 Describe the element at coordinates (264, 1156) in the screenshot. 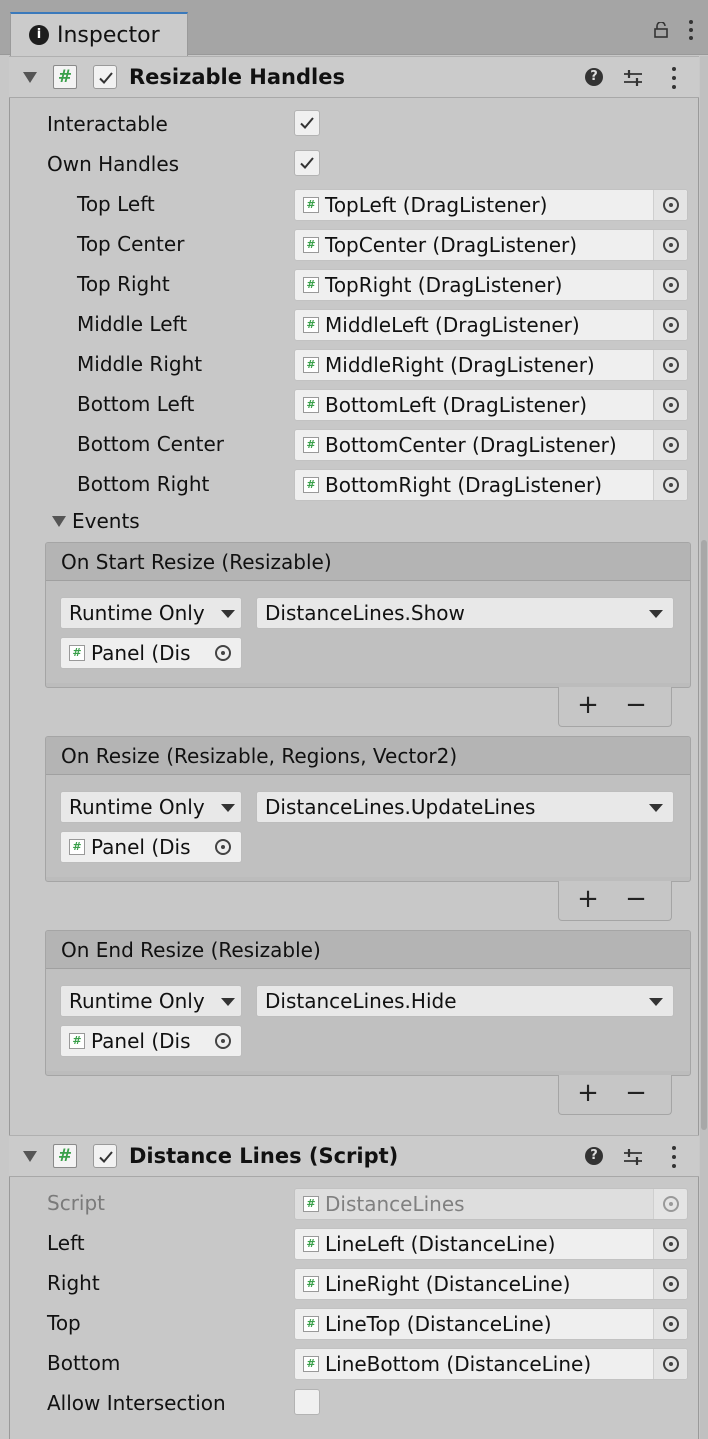

I see `component-title: Distance Lines (Script)` at that location.